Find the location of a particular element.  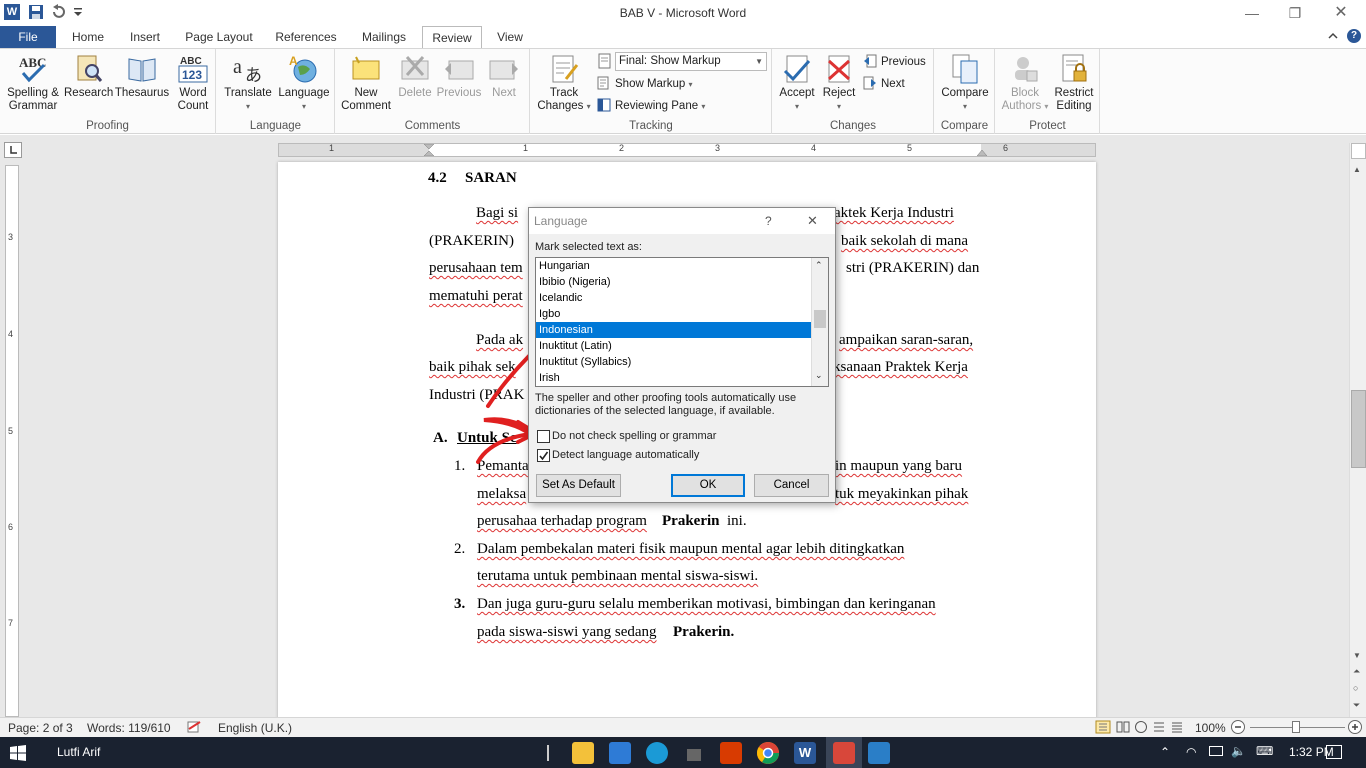

track-changes-button: Track Changes ▾ is located at coordinates (564, 83).